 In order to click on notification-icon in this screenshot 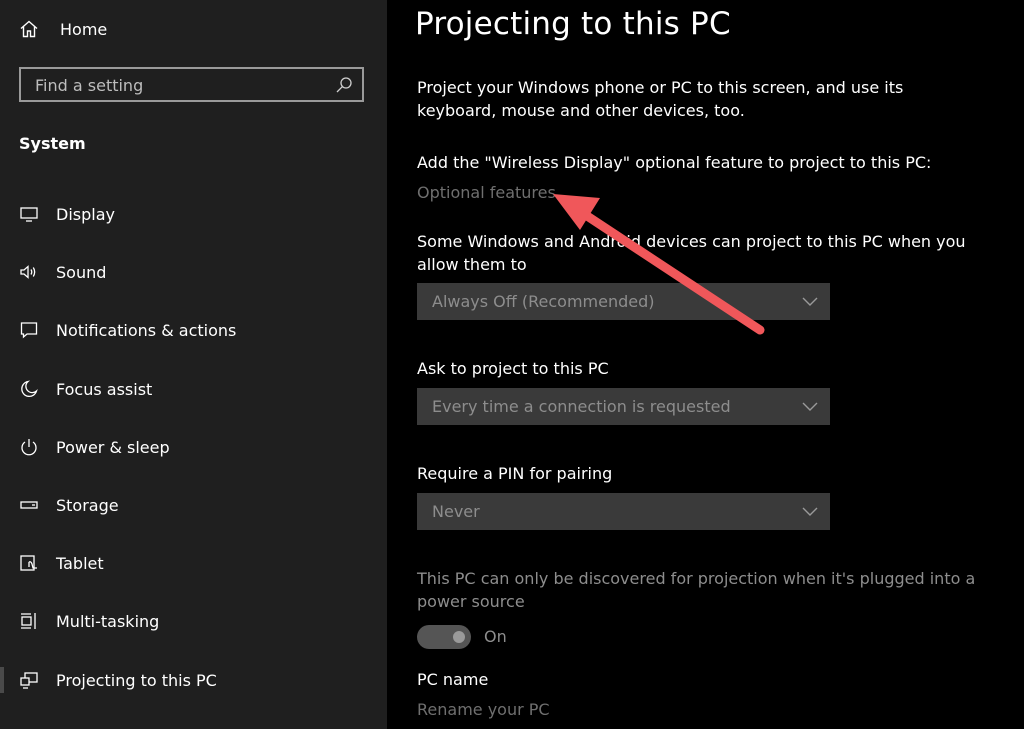, I will do `click(29, 330)`.